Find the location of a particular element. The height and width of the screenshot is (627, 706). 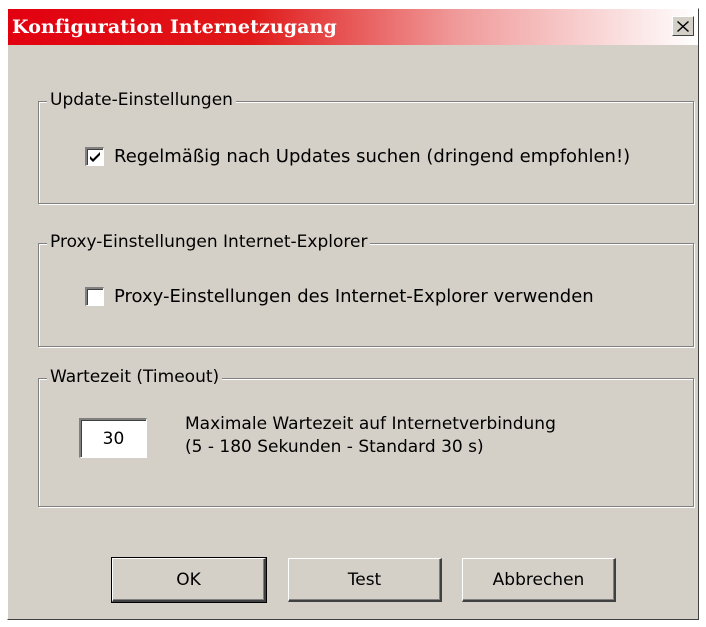

timeout-input is located at coordinates (113, 438).